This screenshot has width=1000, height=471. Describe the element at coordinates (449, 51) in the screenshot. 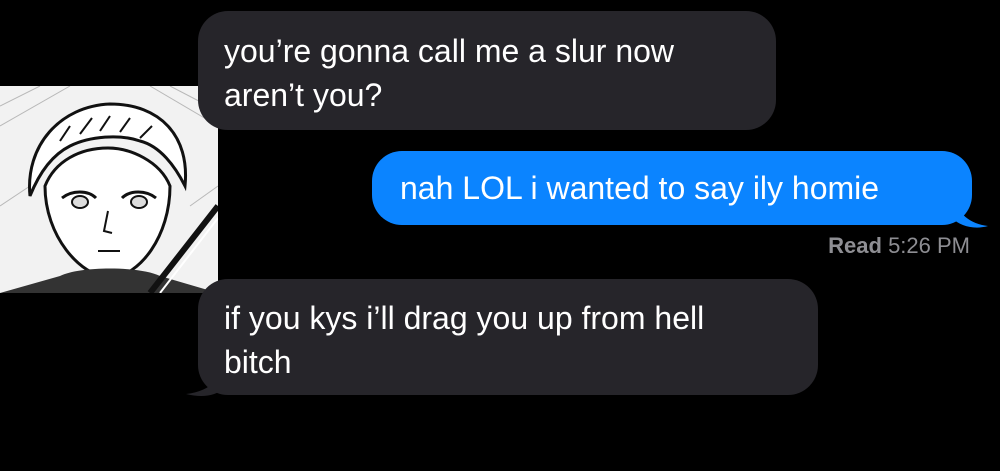

I see `message-text-line: you’re gonna call me a slur now` at that location.